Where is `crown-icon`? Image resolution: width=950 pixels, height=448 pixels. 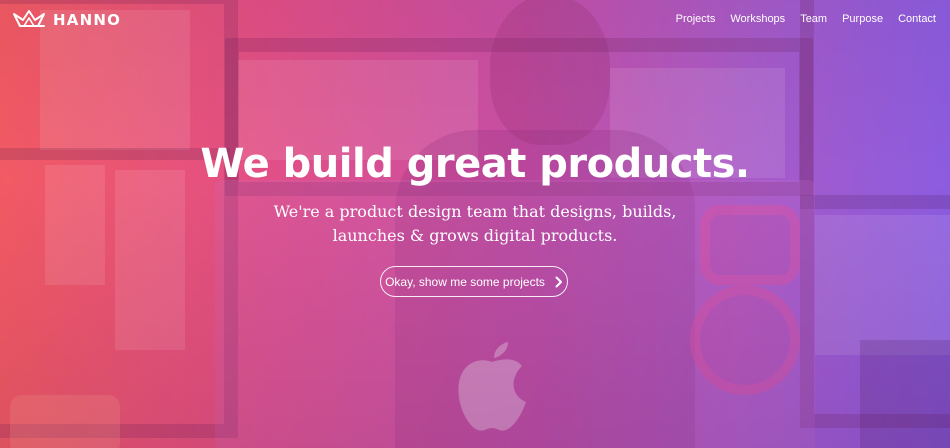
crown-icon is located at coordinates (29, 18).